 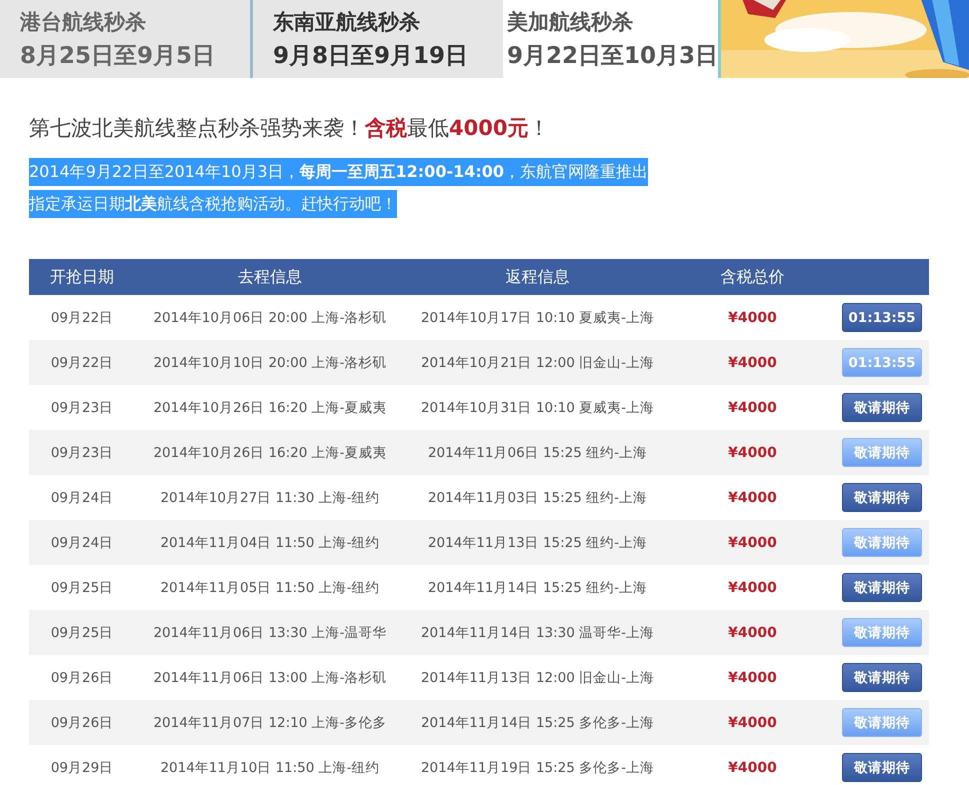 I want to click on return-cell-text: 2014年11月06日 15:25 纽约-上海, so click(x=537, y=453).